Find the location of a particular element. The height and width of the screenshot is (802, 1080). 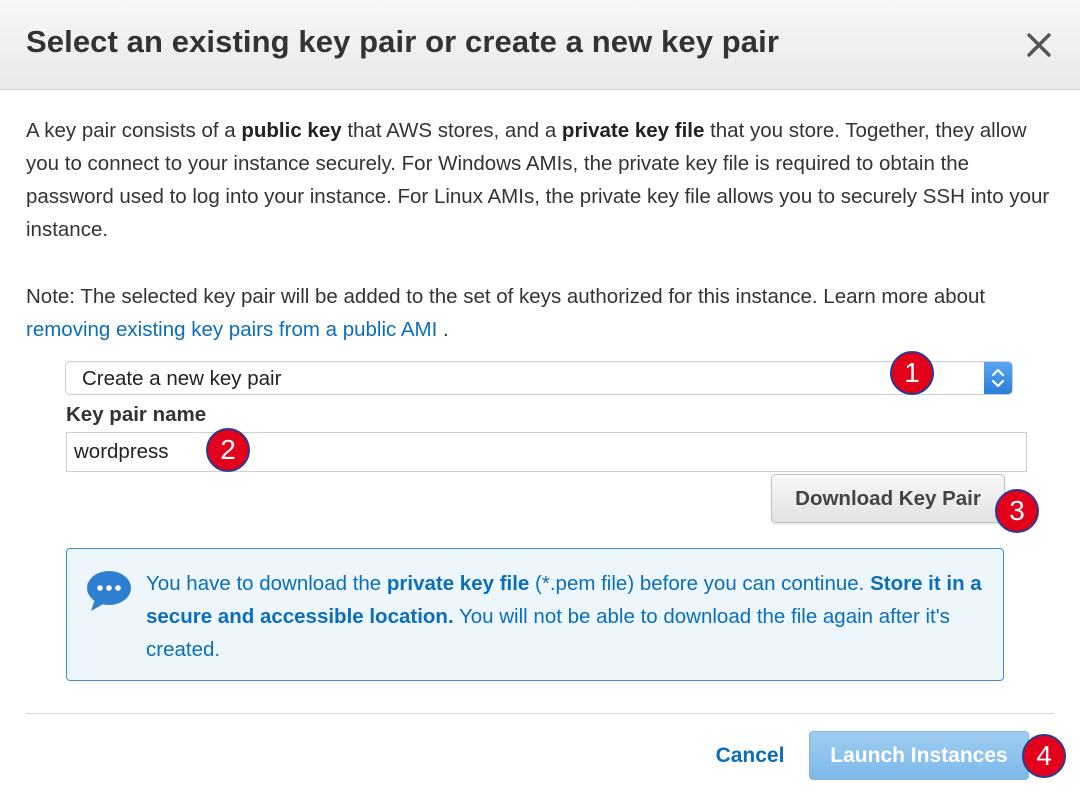

public-key-term: public key is located at coordinates (291, 130).